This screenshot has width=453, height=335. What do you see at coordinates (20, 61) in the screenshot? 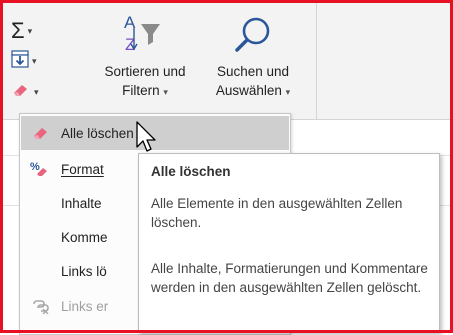
I see `fill-down-icon` at bounding box center [20, 61].